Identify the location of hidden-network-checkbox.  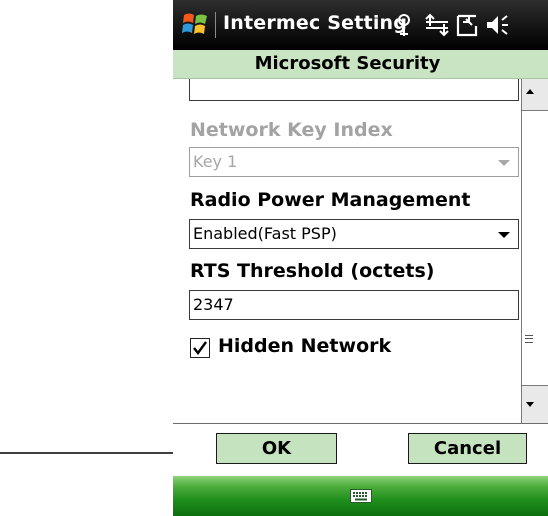
(200, 348).